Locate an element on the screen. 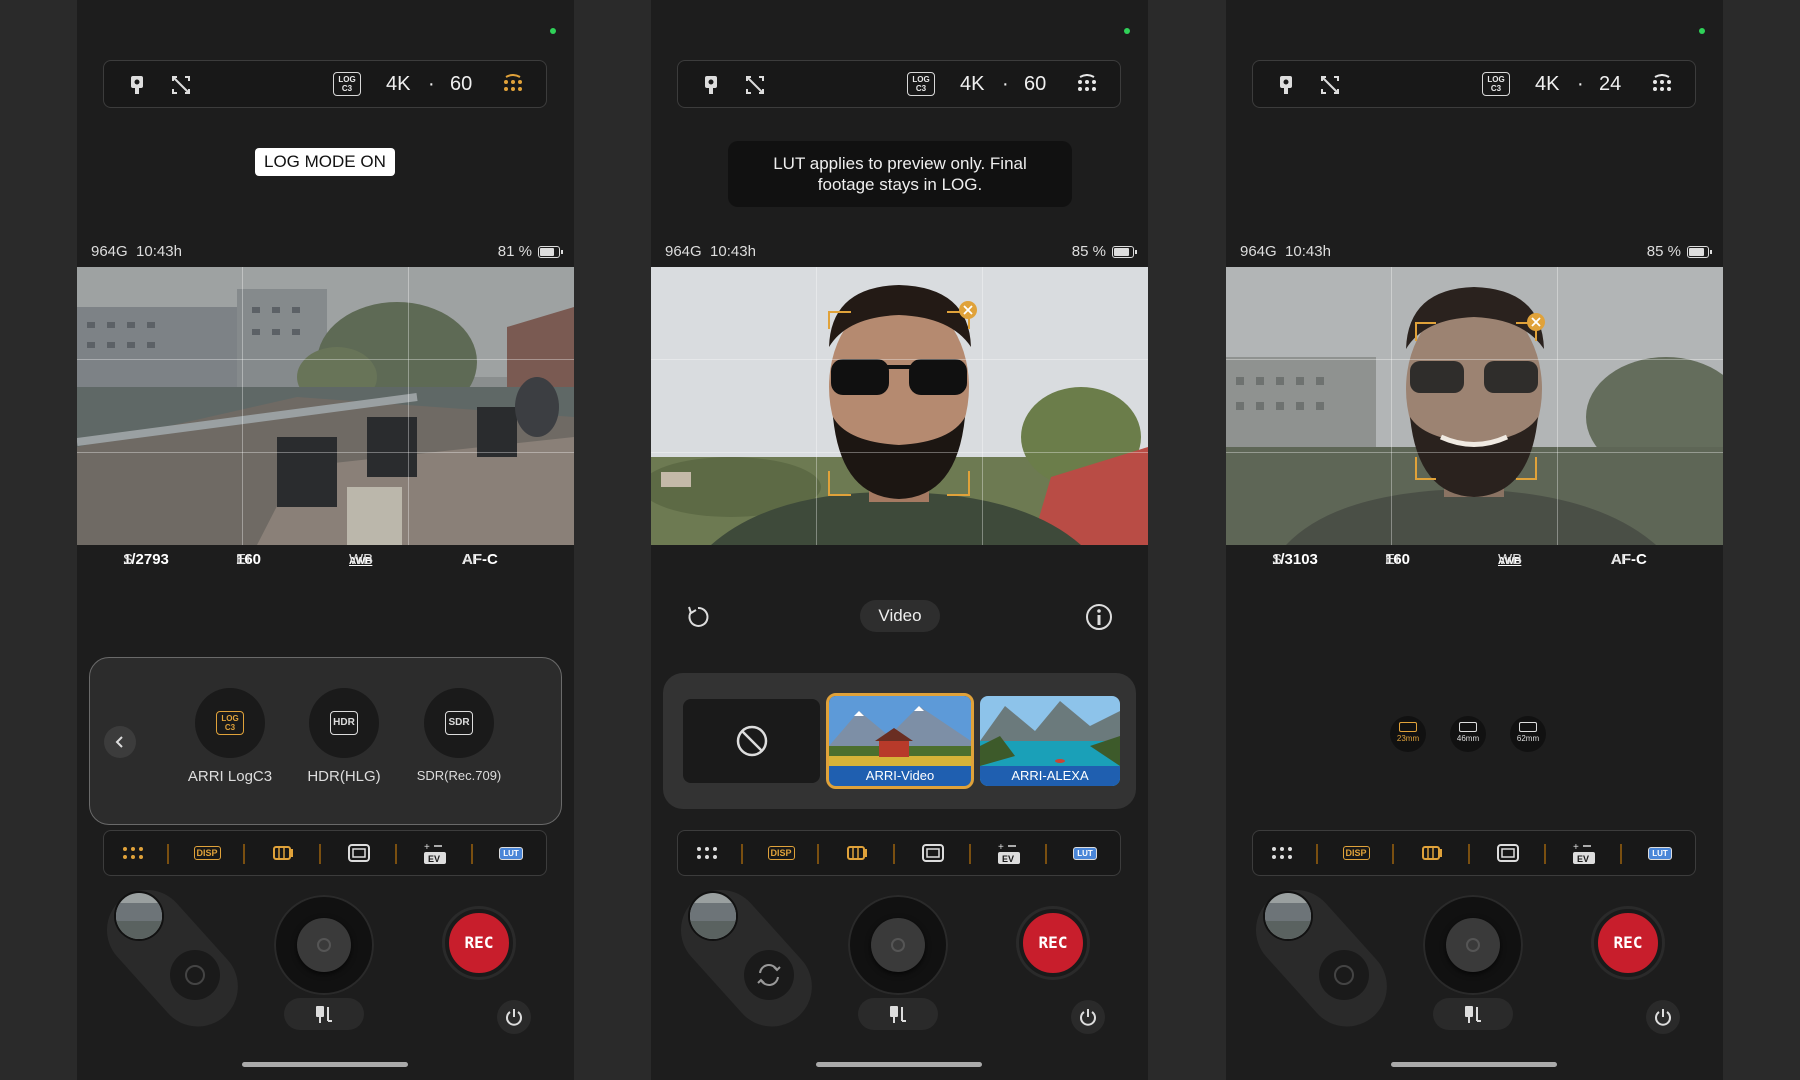 Image resolution: width=1800 pixels, height=1080 pixels. reset-icon is located at coordinates (698, 617).